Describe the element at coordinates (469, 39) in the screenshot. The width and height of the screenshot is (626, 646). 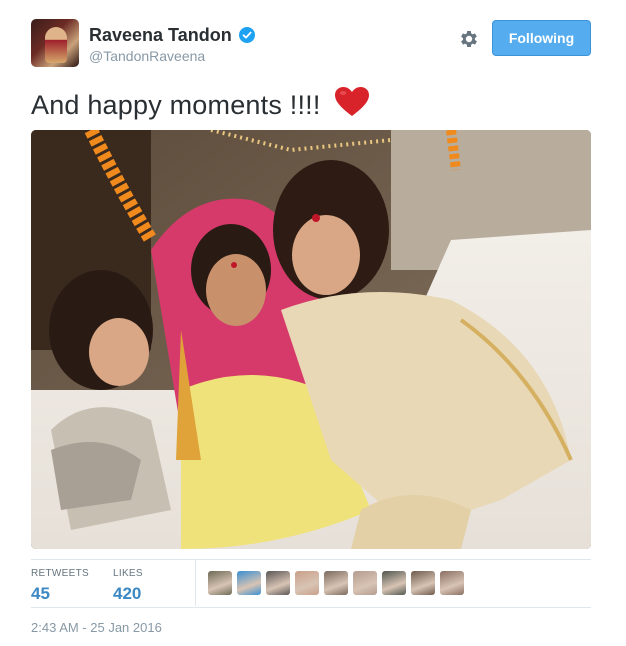
I see `gear-icon` at that location.